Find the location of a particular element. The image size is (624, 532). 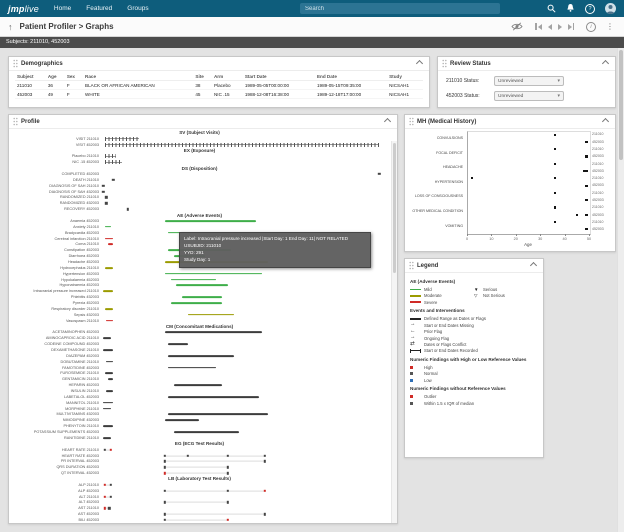

first-page-button is located at coordinates (538, 26).